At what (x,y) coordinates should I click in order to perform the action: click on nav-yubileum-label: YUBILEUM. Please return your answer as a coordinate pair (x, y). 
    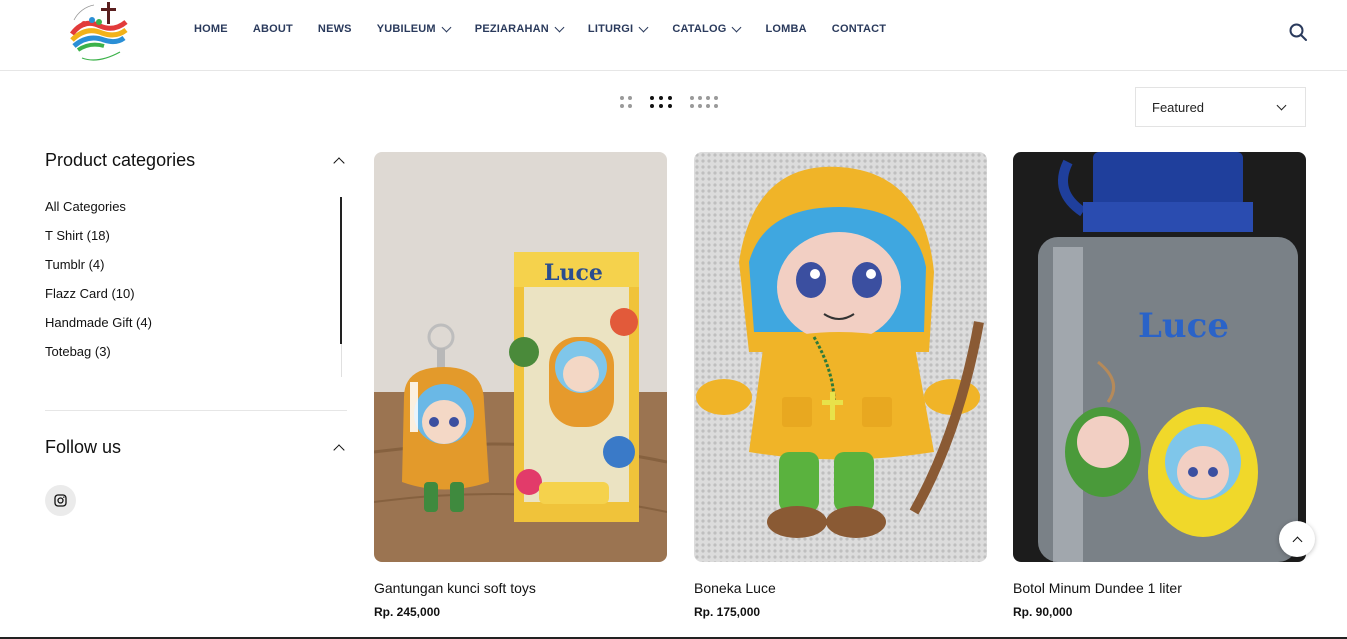
    Looking at the image, I should click on (406, 29).